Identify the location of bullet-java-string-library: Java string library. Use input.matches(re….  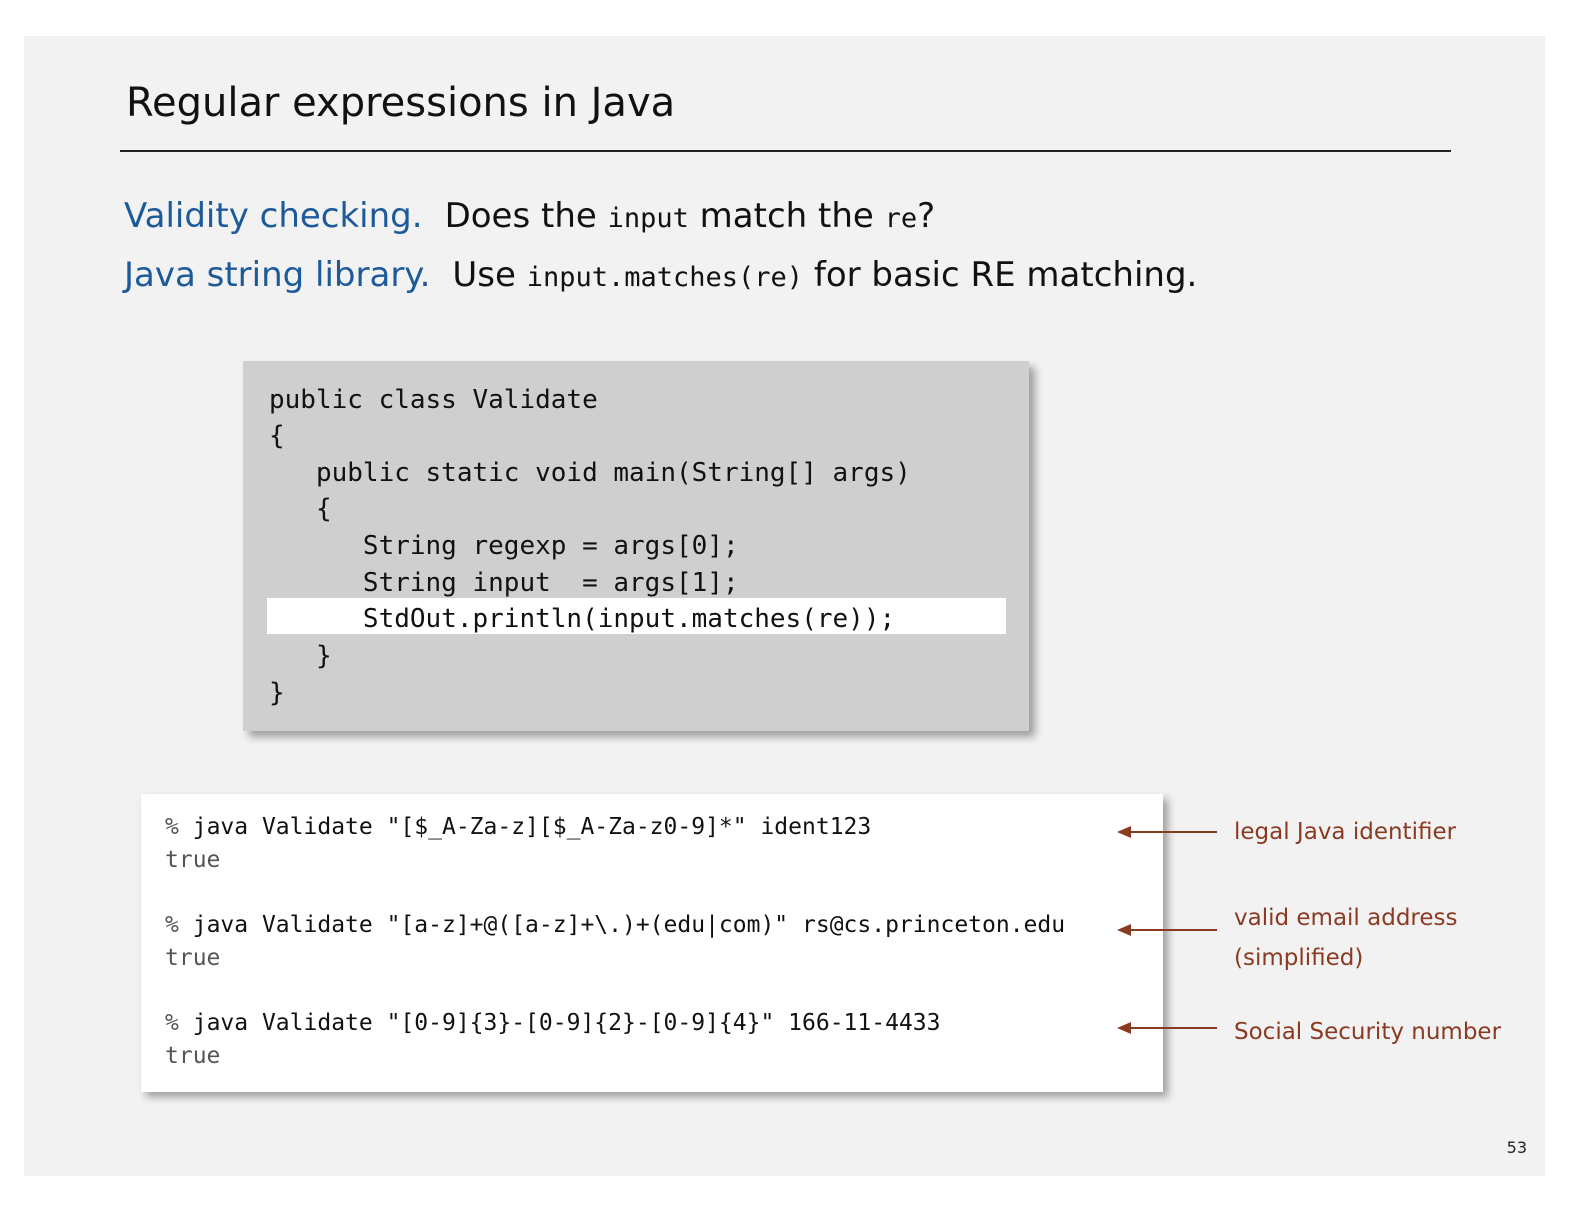
(660, 275).